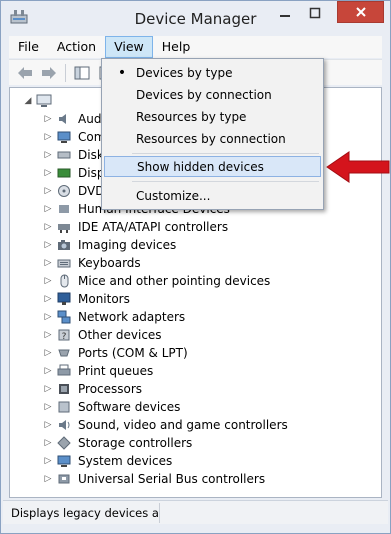  What do you see at coordinates (64, 263) in the screenshot?
I see `keyboard-icon` at bounding box center [64, 263].